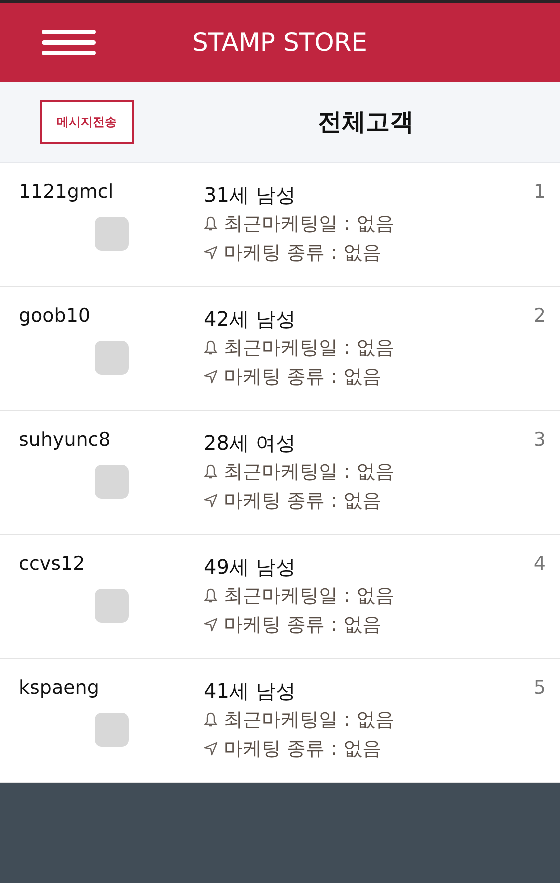 Image resolution: width=560 pixels, height=883 pixels. I want to click on customer-id: goob10, so click(55, 316).